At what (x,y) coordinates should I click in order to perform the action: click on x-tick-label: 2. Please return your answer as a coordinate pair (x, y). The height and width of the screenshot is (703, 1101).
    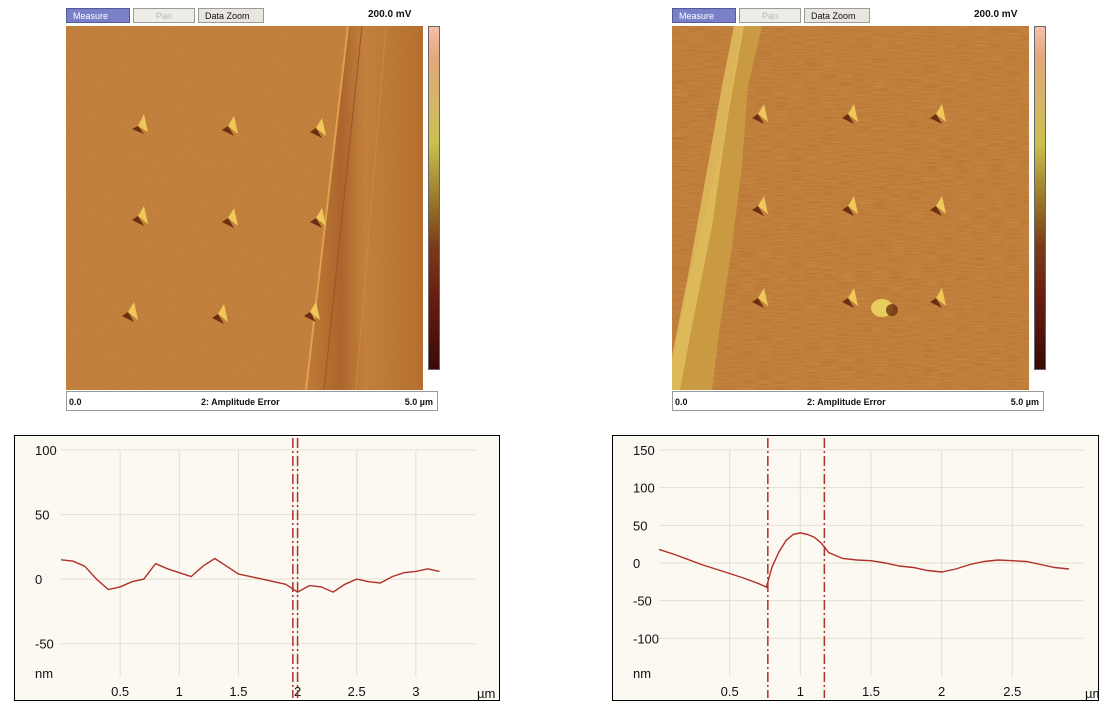
    Looking at the image, I should click on (941, 691).